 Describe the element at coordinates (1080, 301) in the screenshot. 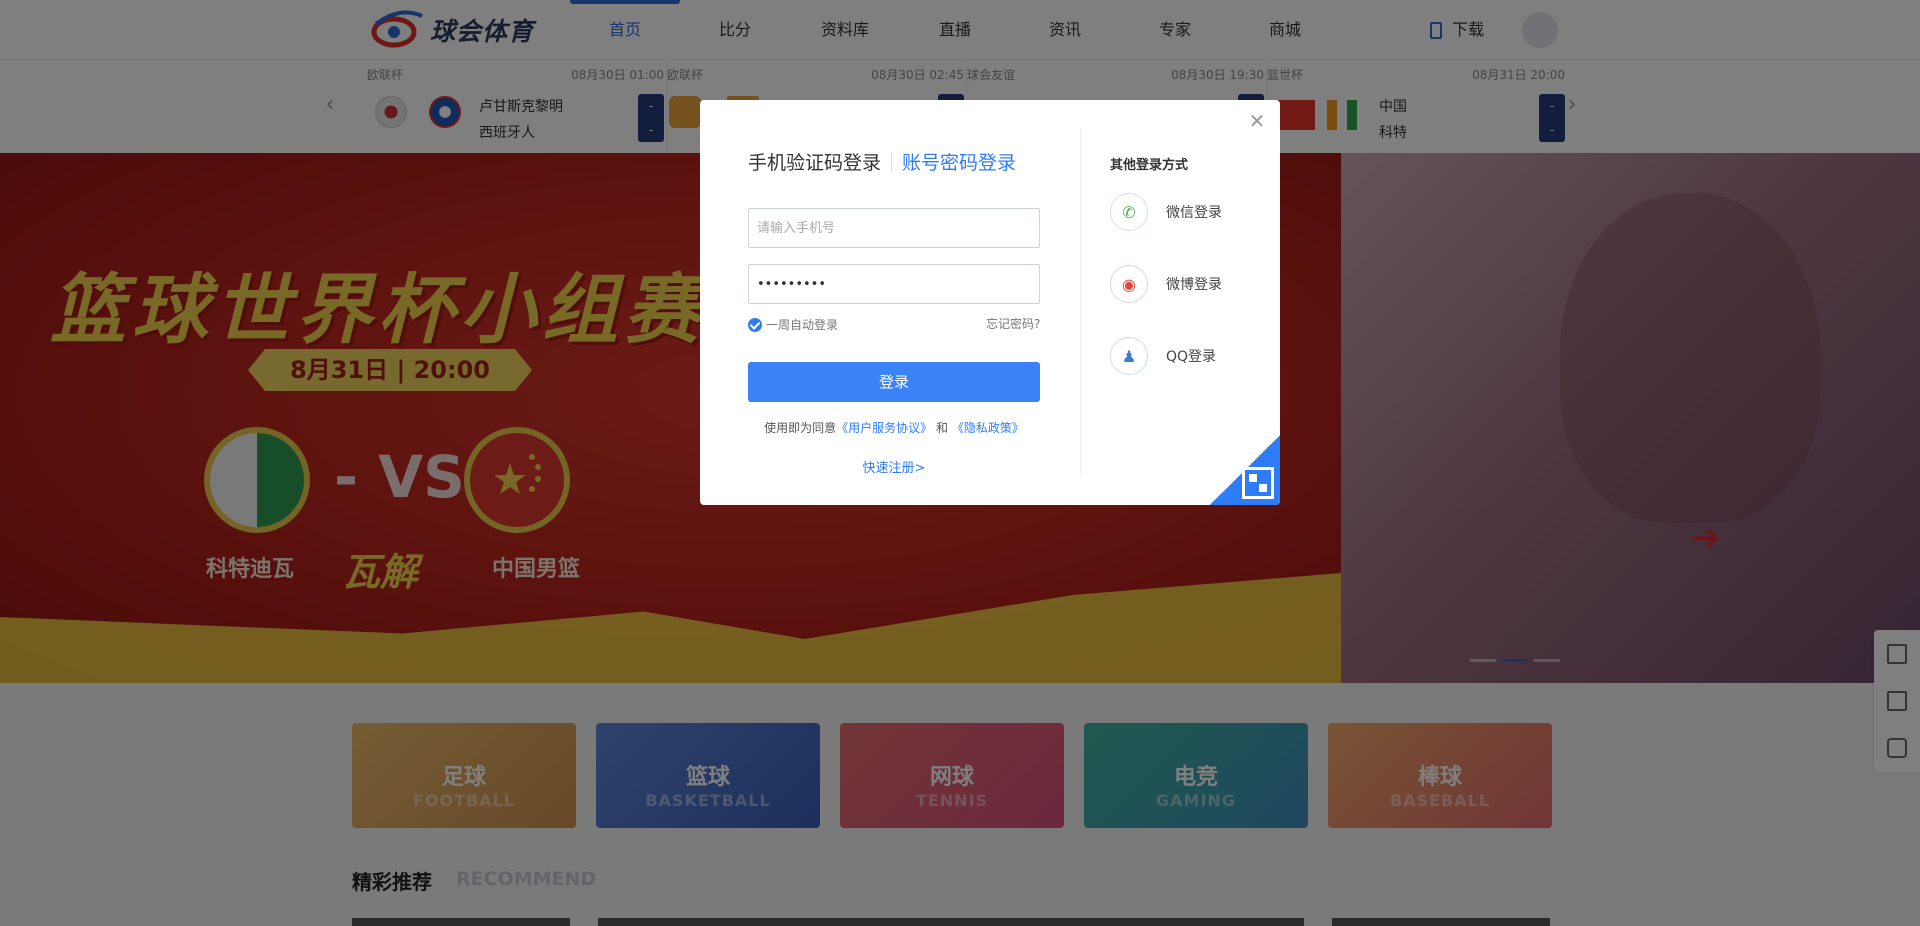

I see `modal-divider` at that location.